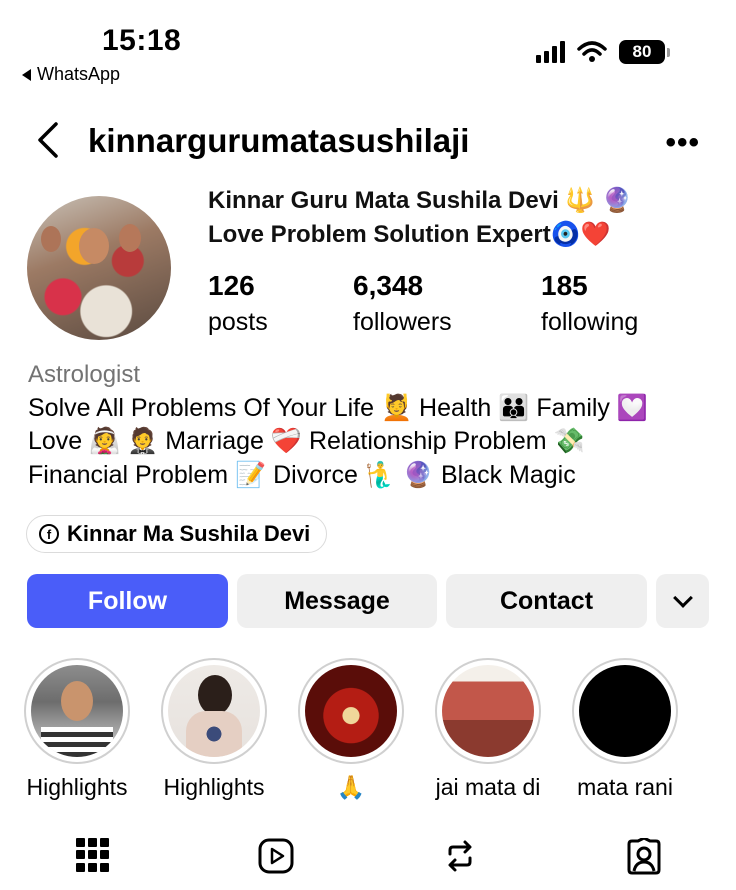 This screenshot has height=890, width=736. Describe the element at coordinates (420, 200) in the screenshot. I see `profile-name-line-1: Kinnar Guru Mata Sushila Devi 🔱 🔮` at that location.